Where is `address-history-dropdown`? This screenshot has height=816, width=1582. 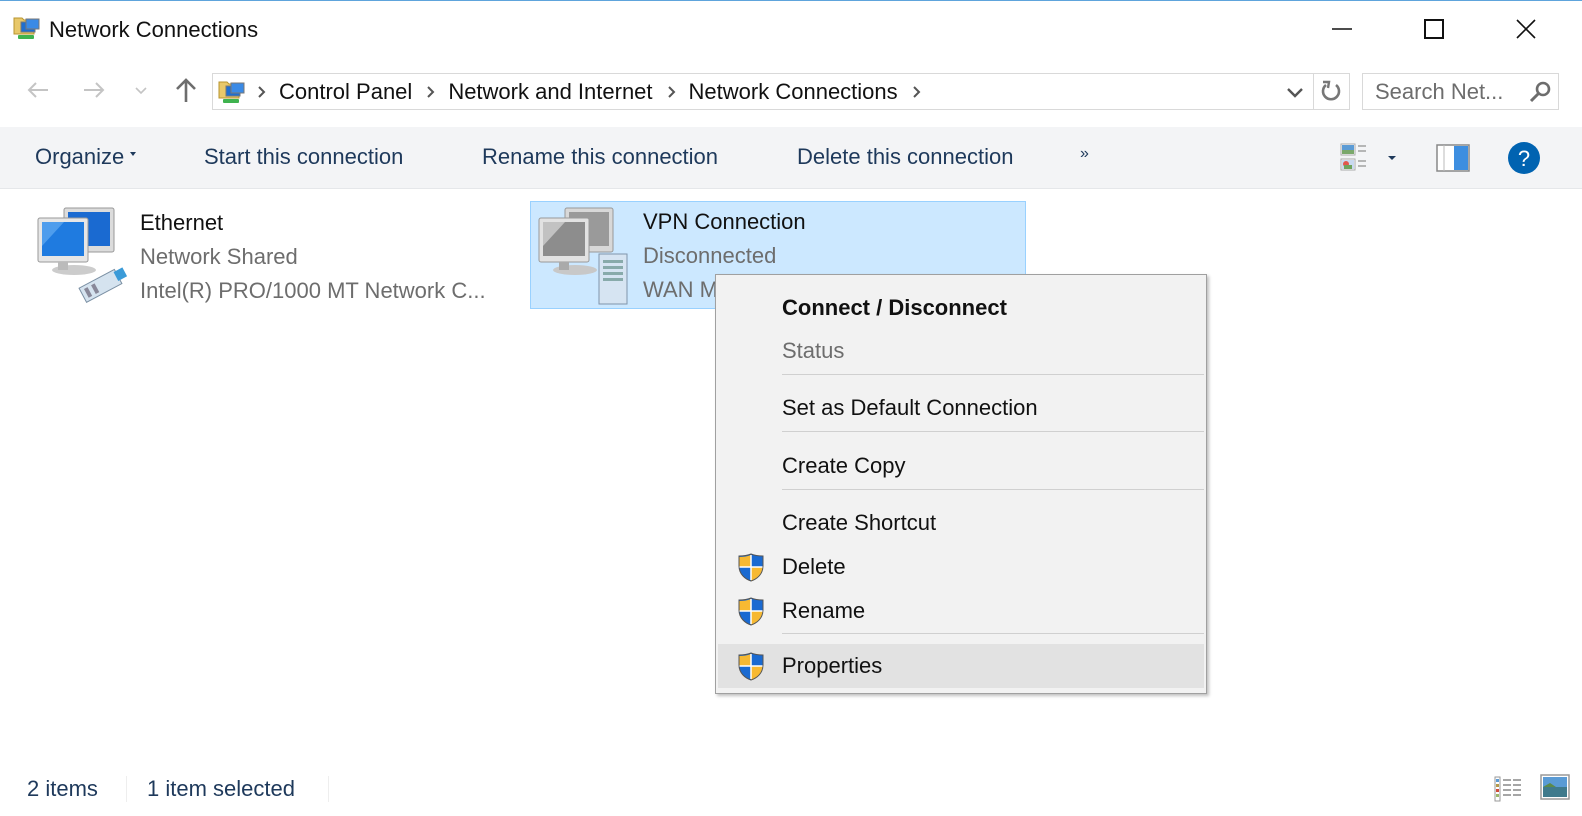
address-history-dropdown is located at coordinates (1295, 91).